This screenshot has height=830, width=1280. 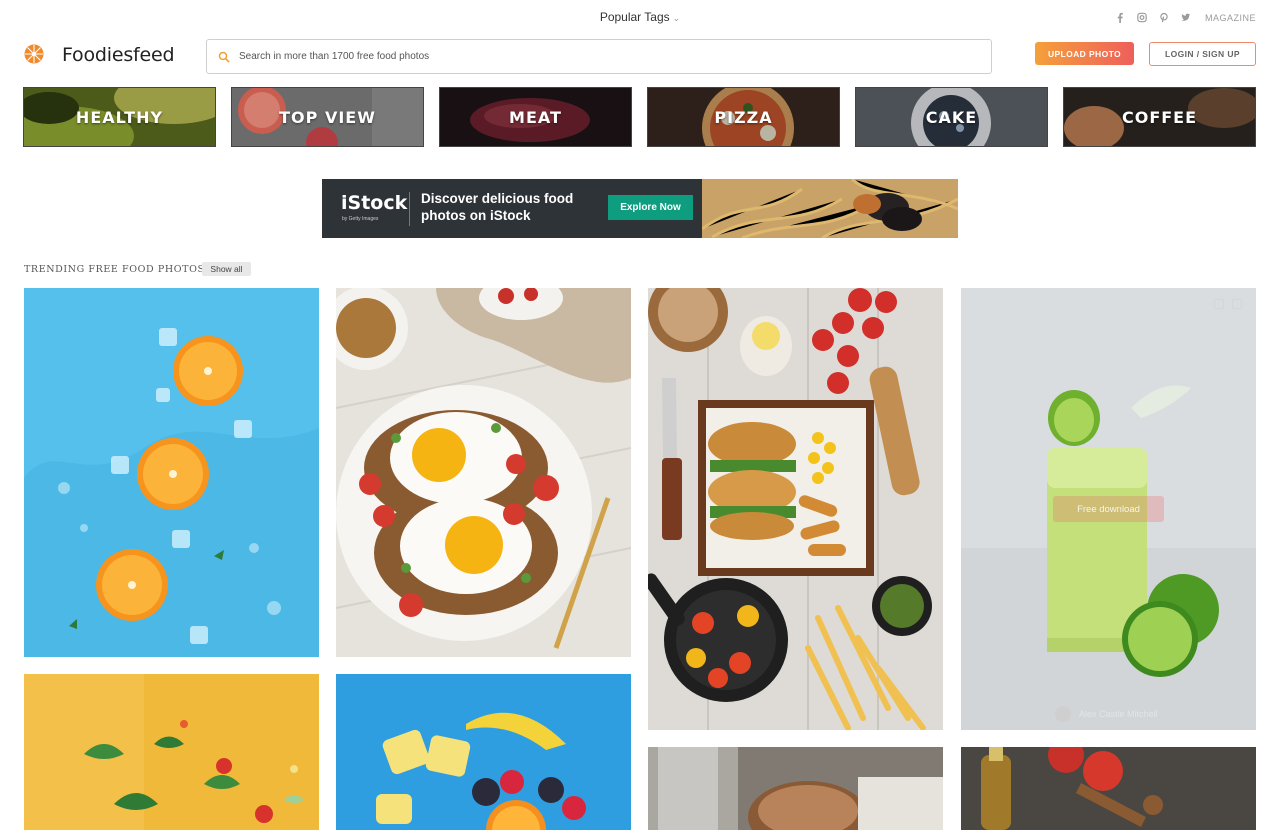 What do you see at coordinates (1142, 17) in the screenshot?
I see `instagram-icon` at bounding box center [1142, 17].